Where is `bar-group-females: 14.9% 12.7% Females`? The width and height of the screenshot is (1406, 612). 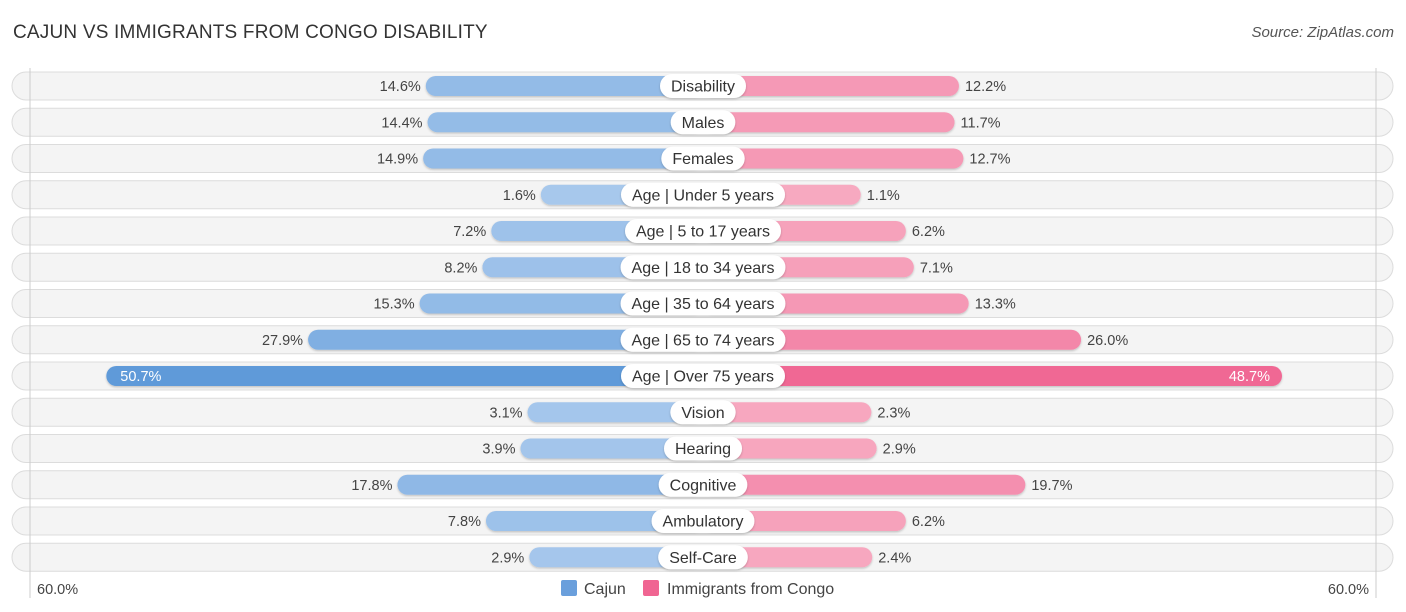
bar-group-females: 14.9% 12.7% Females is located at coordinates (694, 158).